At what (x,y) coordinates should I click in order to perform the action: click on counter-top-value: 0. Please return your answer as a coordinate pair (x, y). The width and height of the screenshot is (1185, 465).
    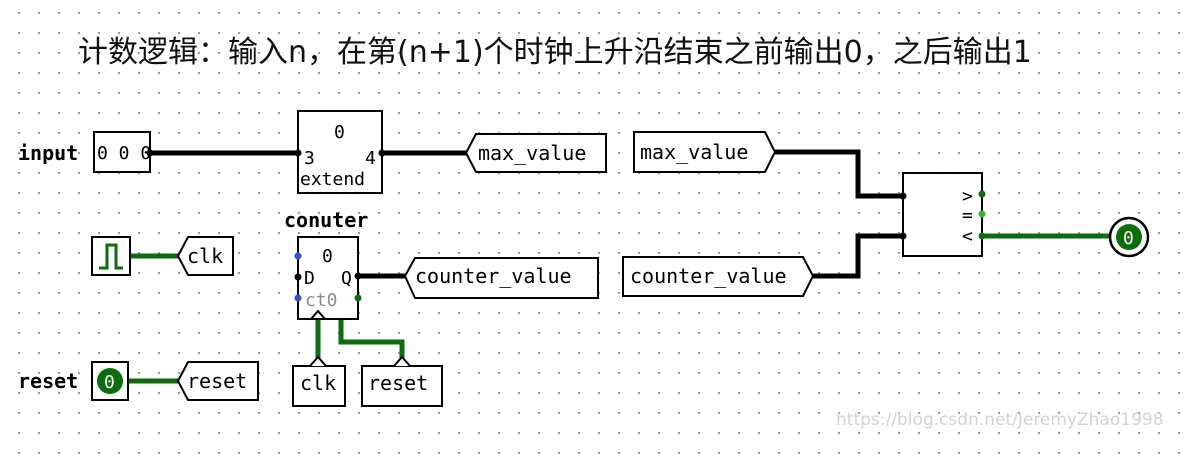
    Looking at the image, I should click on (327, 256).